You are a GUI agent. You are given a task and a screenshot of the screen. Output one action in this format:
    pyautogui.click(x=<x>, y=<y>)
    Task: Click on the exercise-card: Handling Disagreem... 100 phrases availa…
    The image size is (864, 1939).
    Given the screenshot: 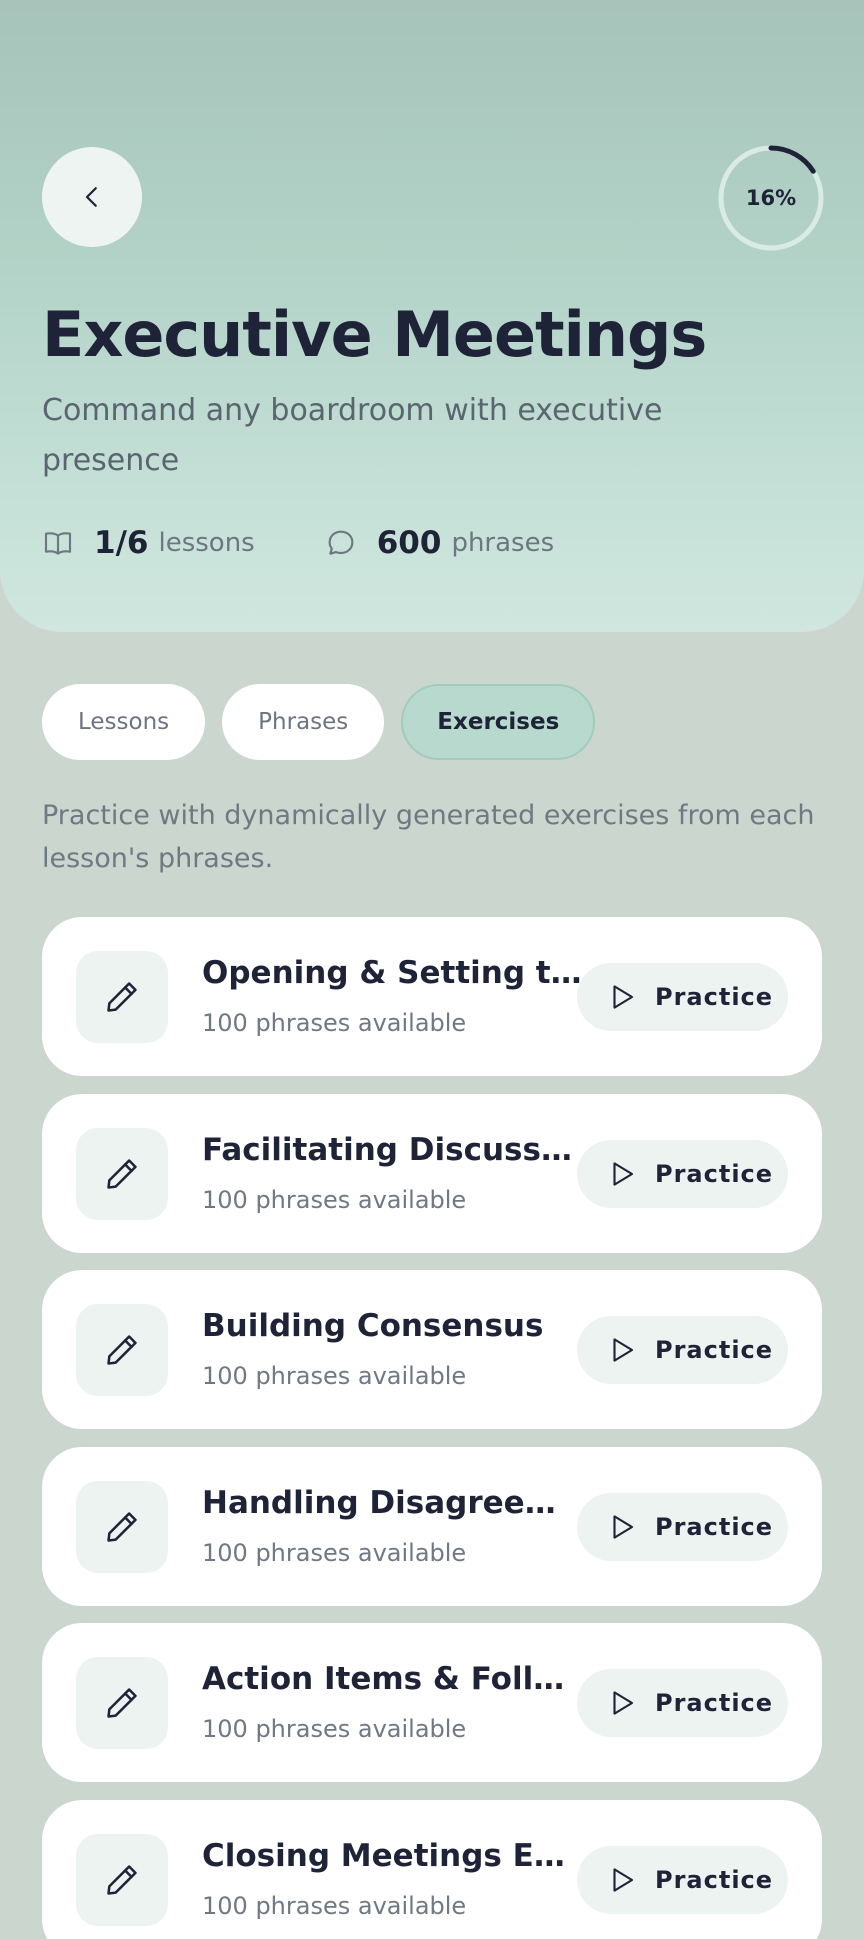 What is the action you would take?
    pyautogui.click(x=432, y=1526)
    